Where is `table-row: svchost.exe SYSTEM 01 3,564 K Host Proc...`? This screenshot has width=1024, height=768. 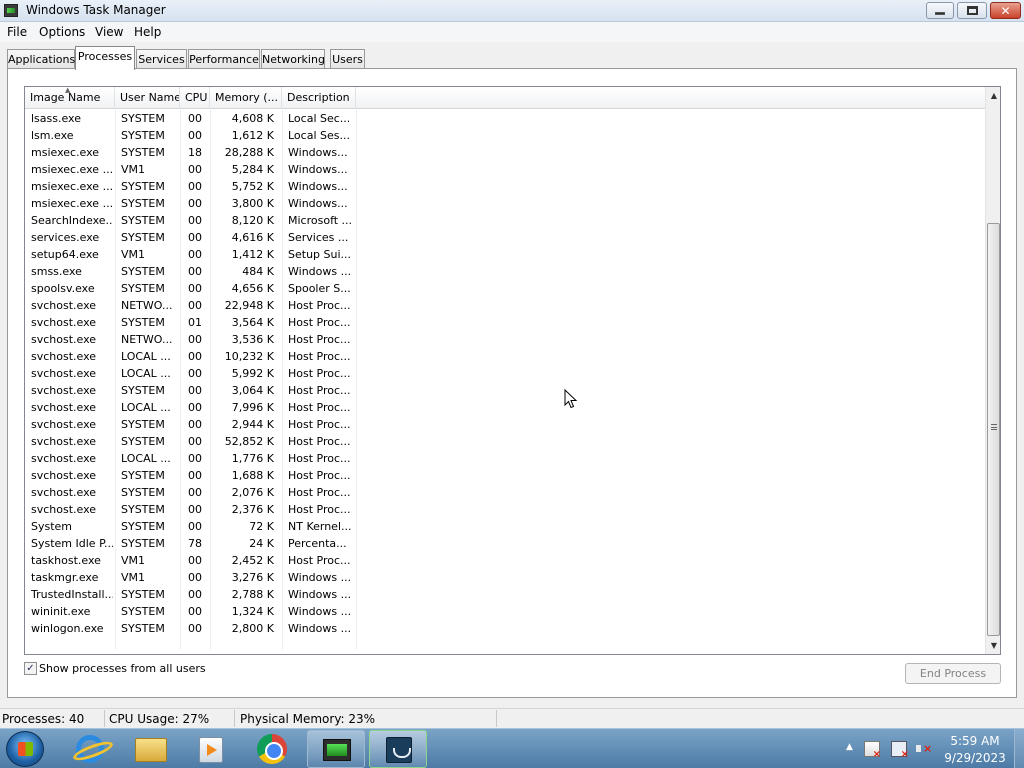
table-row: svchost.exe SYSTEM 01 3,564 K Host Proc... is located at coordinates (505, 322).